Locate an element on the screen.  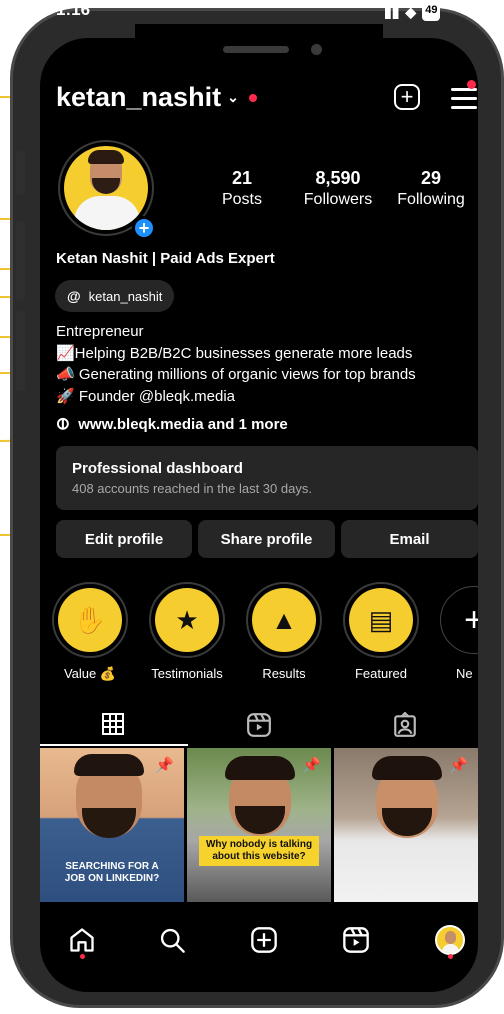
profile-tabs is located at coordinates (259, 724).